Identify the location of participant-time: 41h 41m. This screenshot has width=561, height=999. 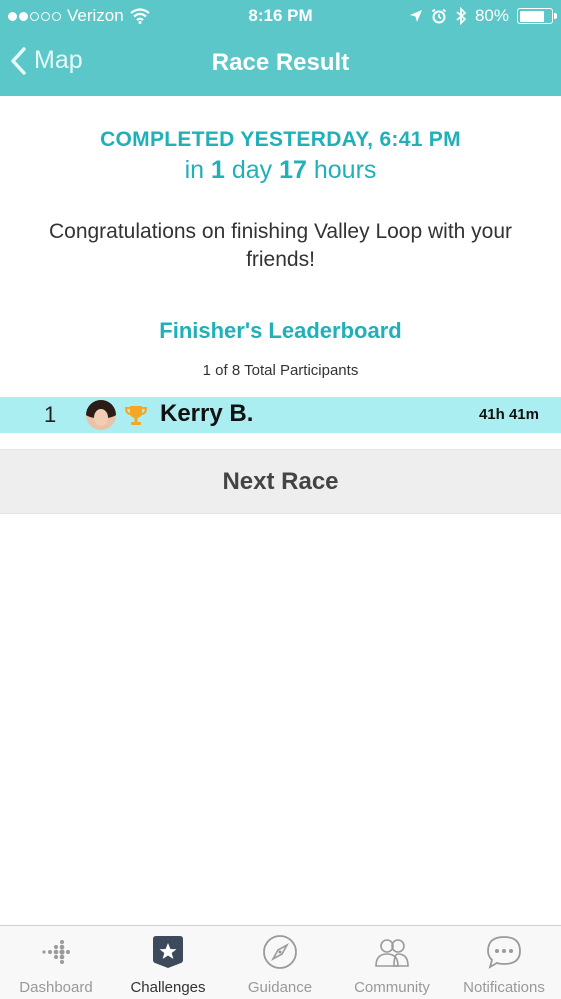
(508, 414).